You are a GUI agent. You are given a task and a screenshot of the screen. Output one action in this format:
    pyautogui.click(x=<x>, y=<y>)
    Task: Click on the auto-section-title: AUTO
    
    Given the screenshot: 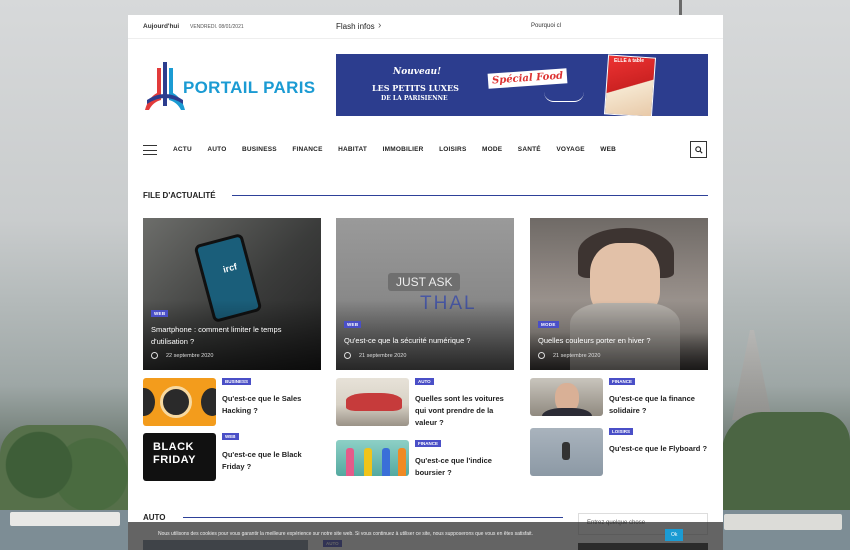 What is the action you would take?
    pyautogui.click(x=154, y=517)
    